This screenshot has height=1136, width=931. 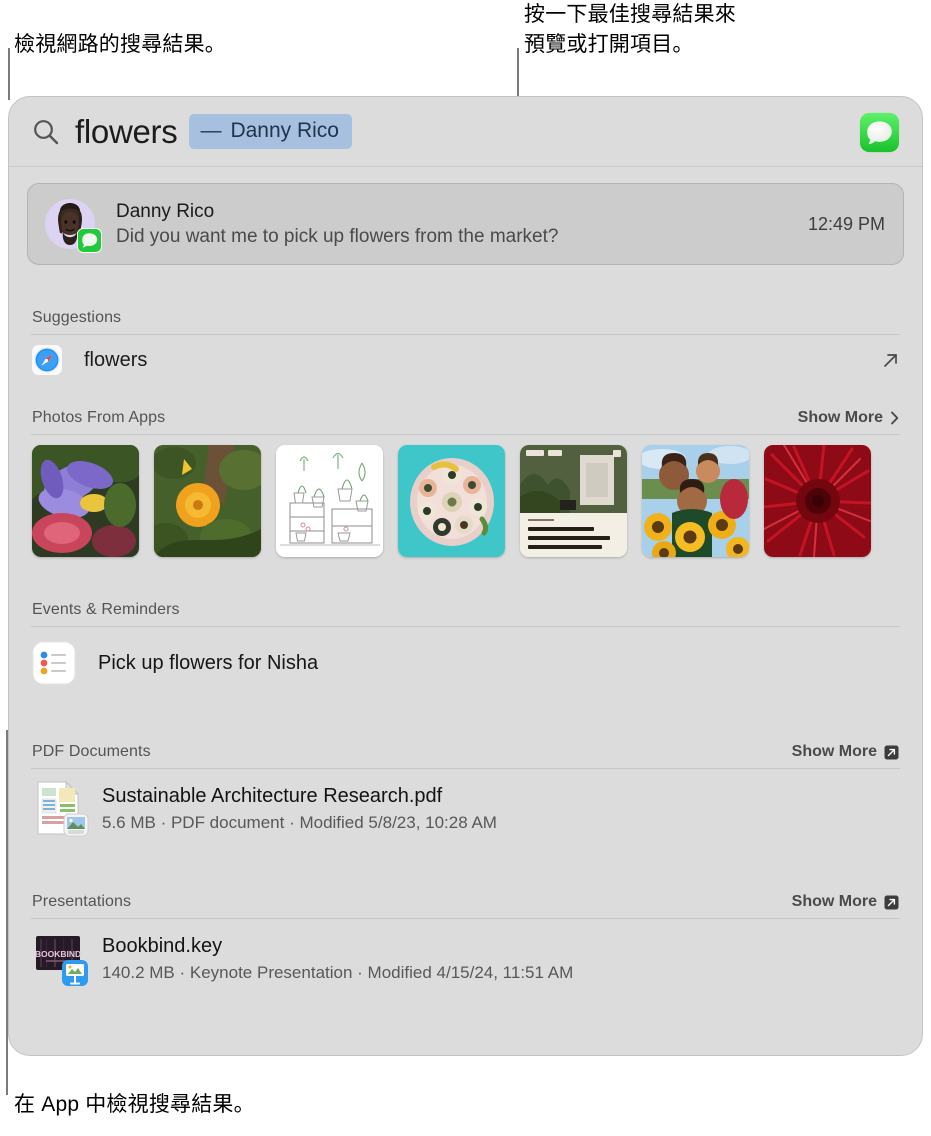 I want to click on top-hit-time: 12:49 PM, so click(x=846, y=223).